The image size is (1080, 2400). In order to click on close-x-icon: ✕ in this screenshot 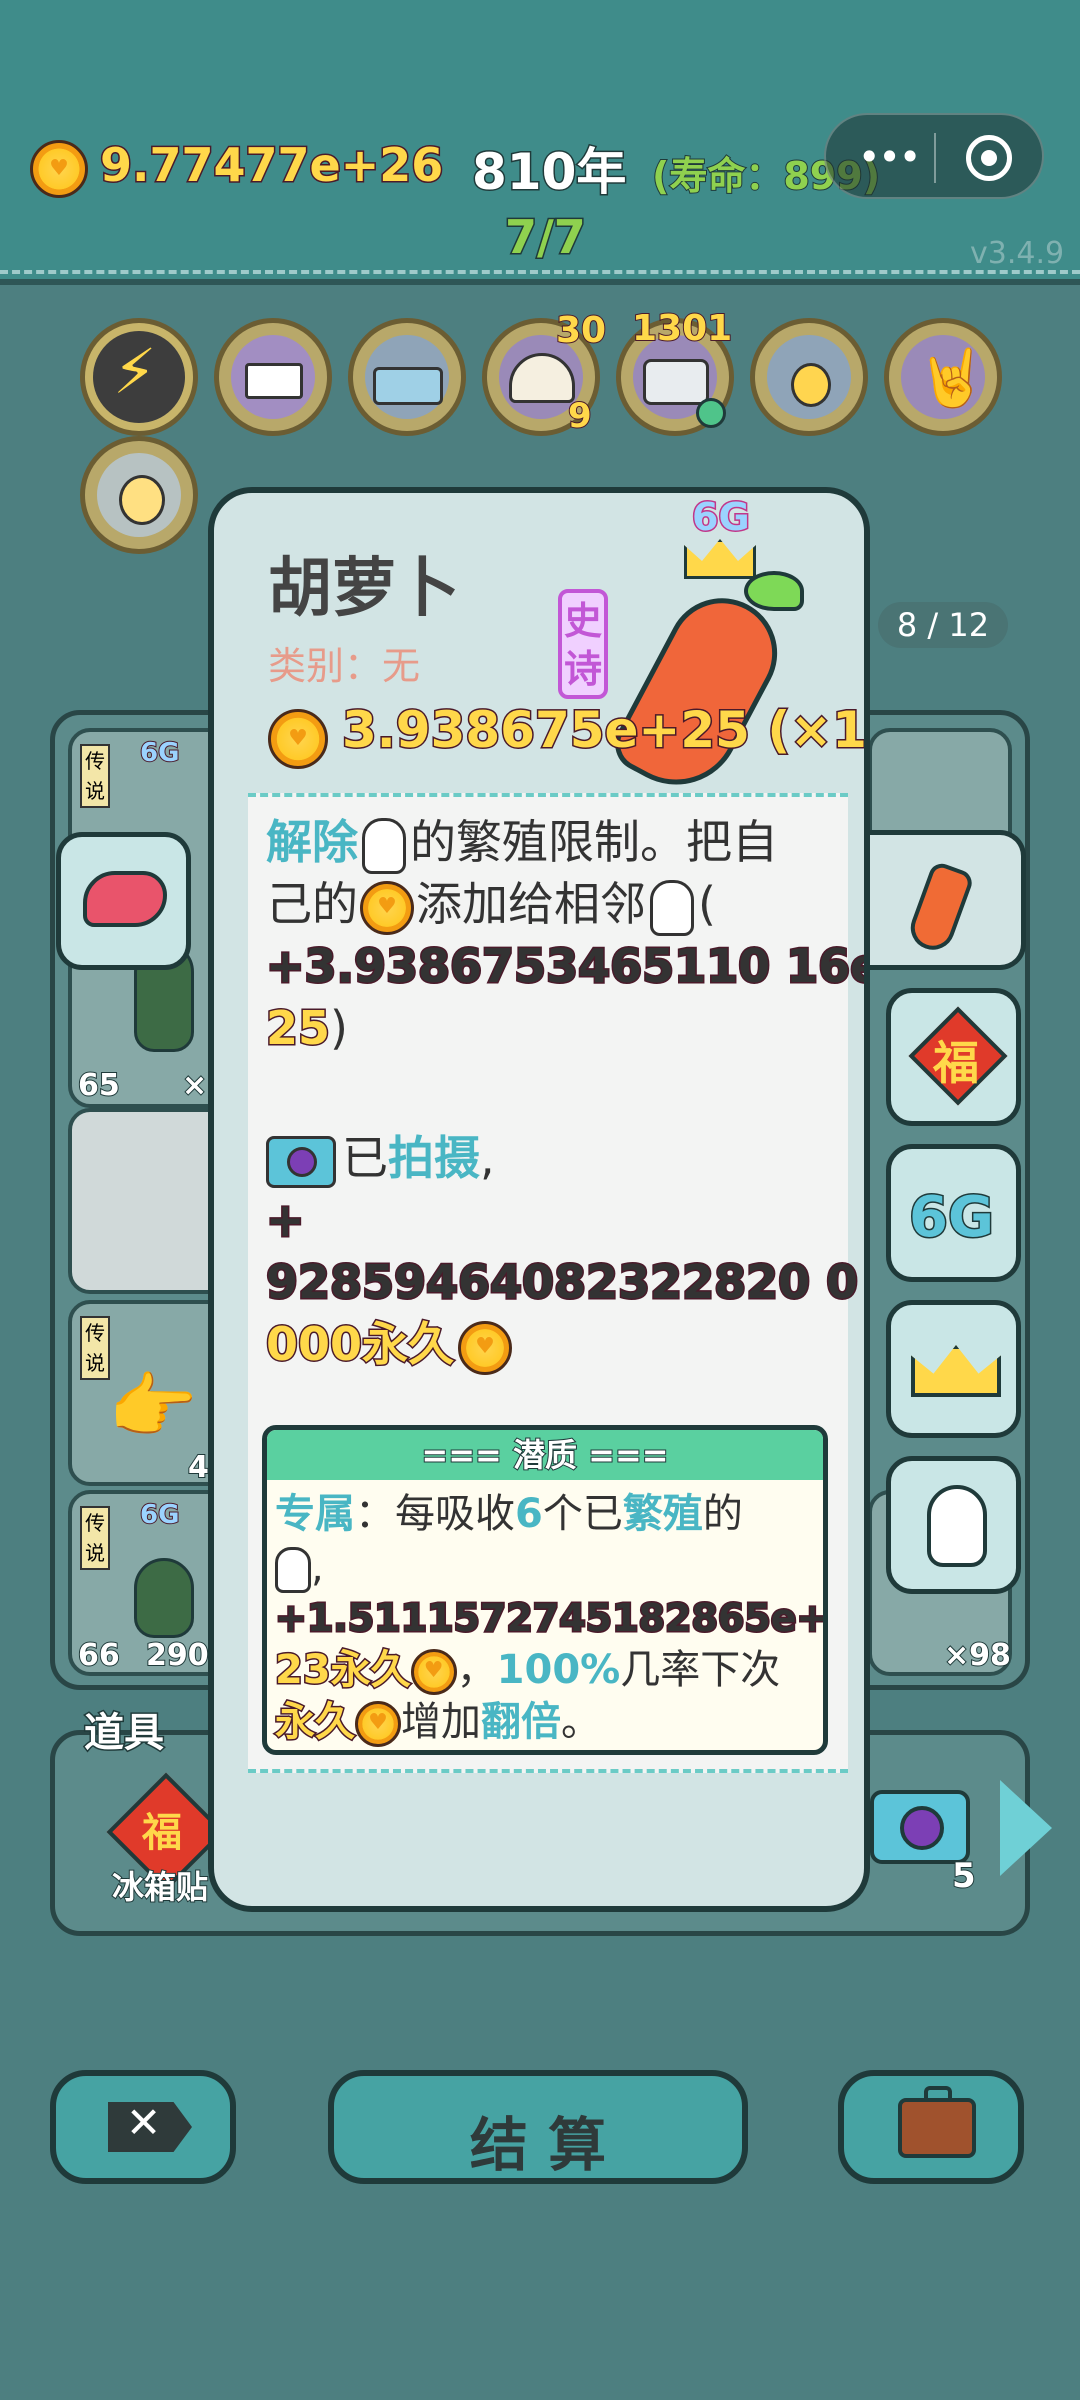, I will do `click(144, 2122)`.